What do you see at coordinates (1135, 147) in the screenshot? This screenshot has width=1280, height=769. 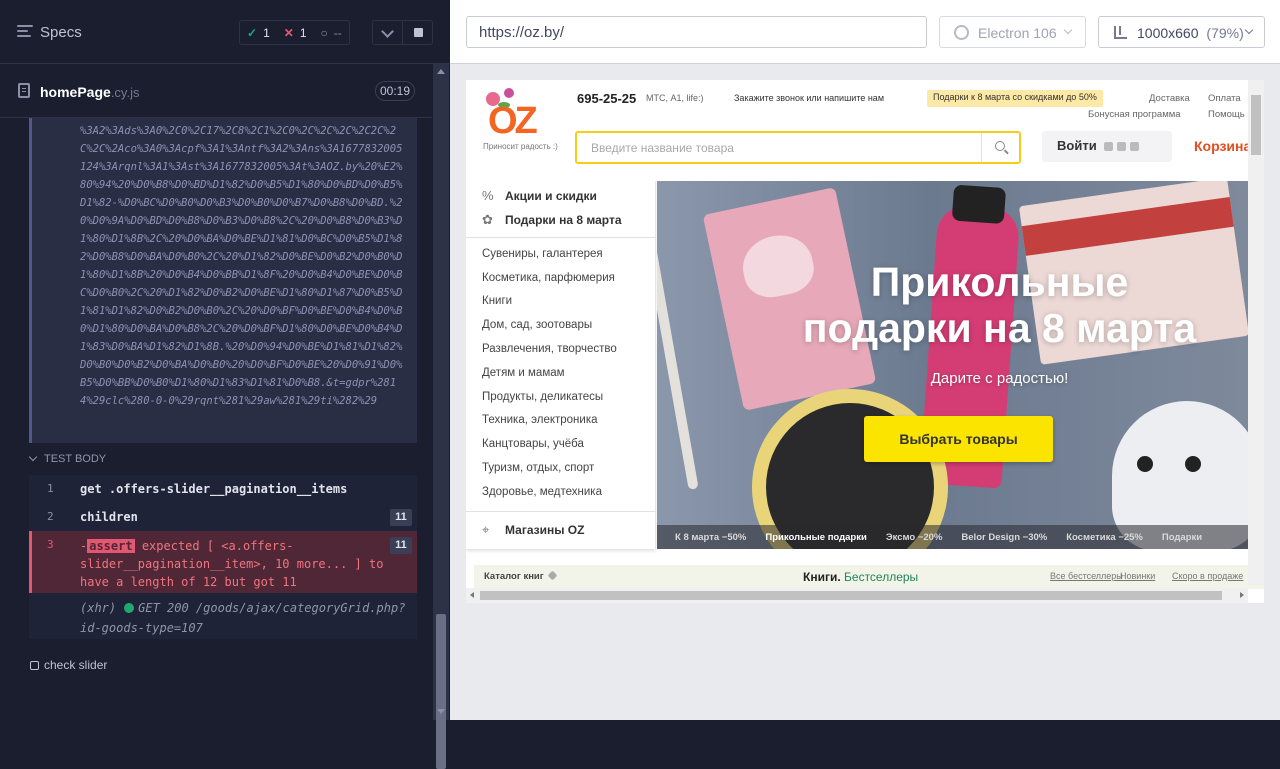 I see `google-icon` at bounding box center [1135, 147].